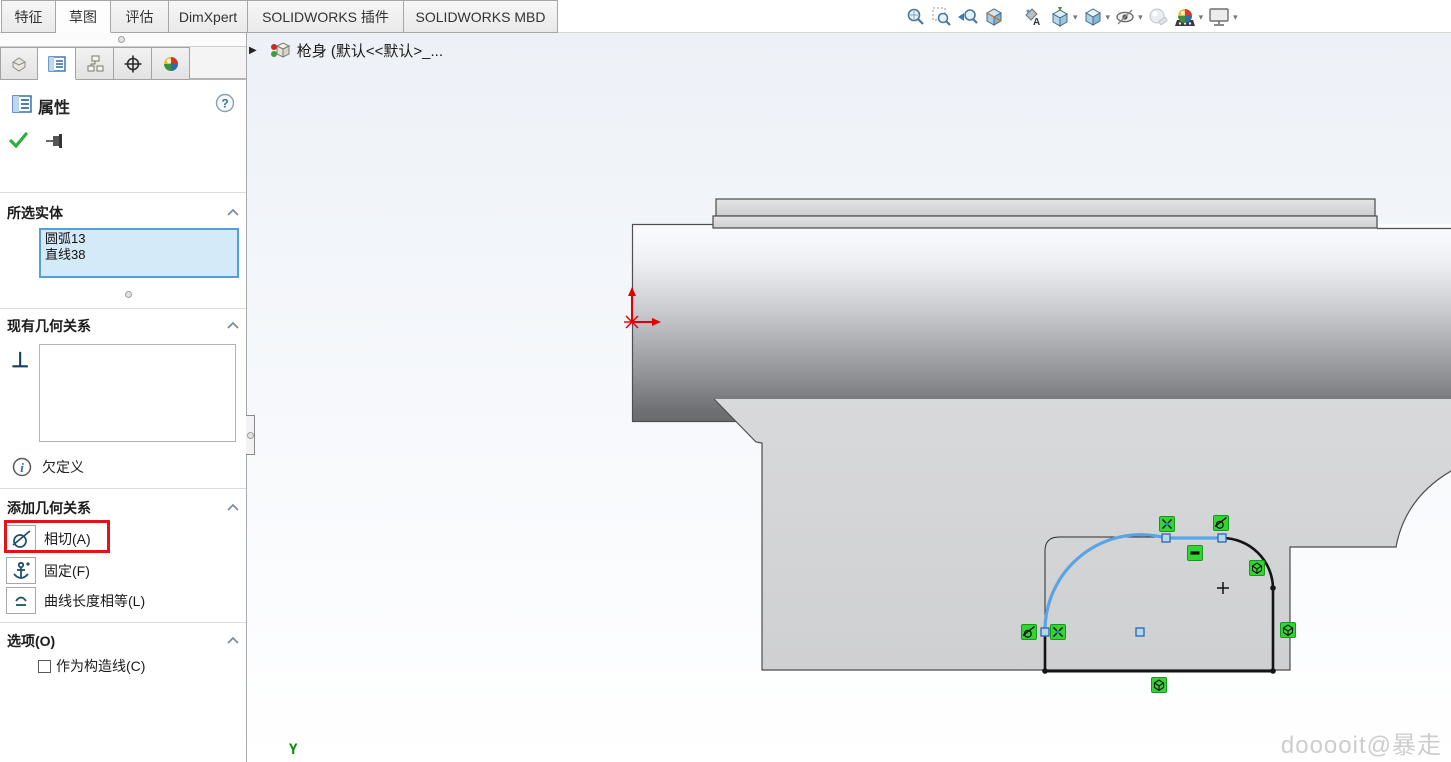 This screenshot has height=762, width=1451. What do you see at coordinates (57, 536) in the screenshot?
I see `tangent-highlight-annotation` at bounding box center [57, 536].